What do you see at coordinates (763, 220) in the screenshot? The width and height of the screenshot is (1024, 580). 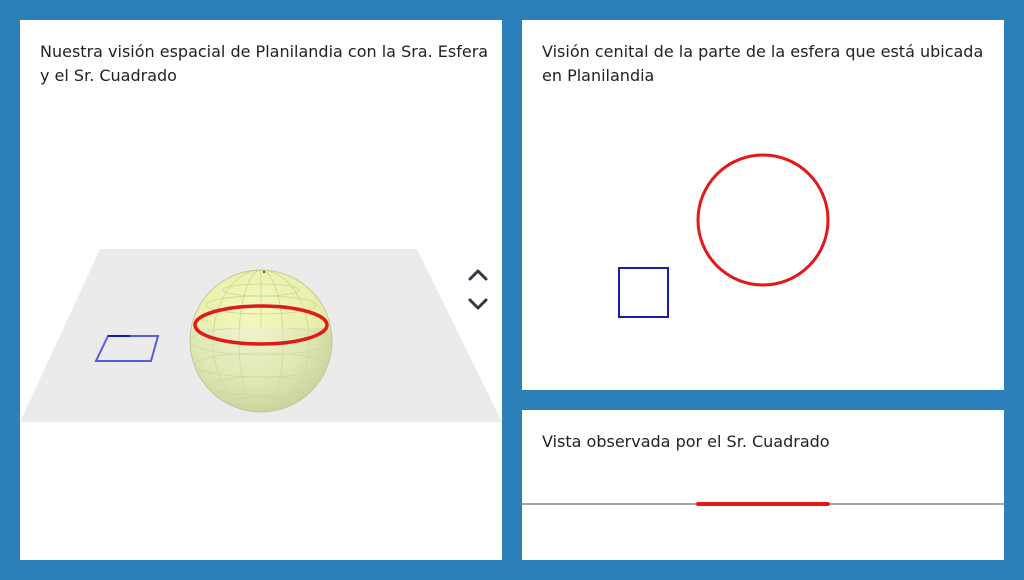 I see `sphere-section-top-view` at bounding box center [763, 220].